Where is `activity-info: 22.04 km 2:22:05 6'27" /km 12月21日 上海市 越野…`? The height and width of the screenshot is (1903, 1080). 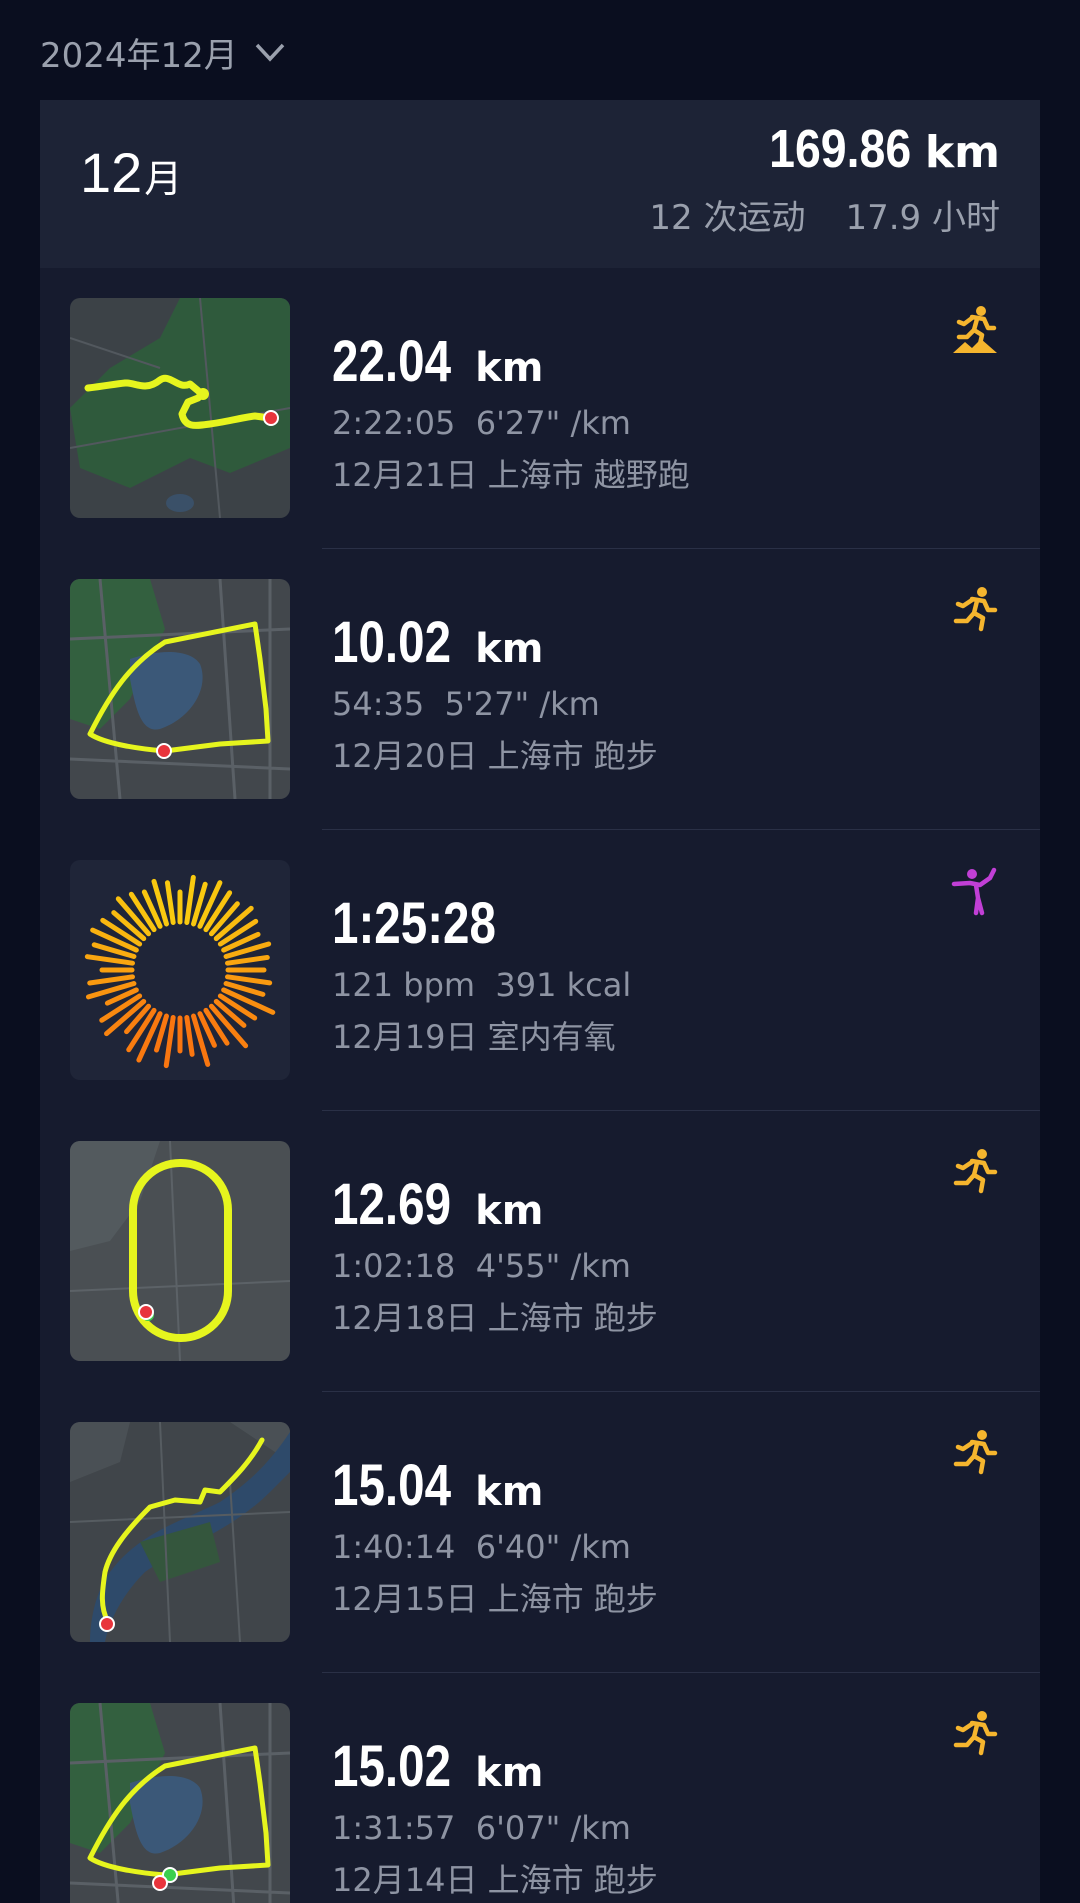 activity-info: 22.04 km 2:22:05 6'27" /km 12月21日 上海市 越野… is located at coordinates (511, 412).